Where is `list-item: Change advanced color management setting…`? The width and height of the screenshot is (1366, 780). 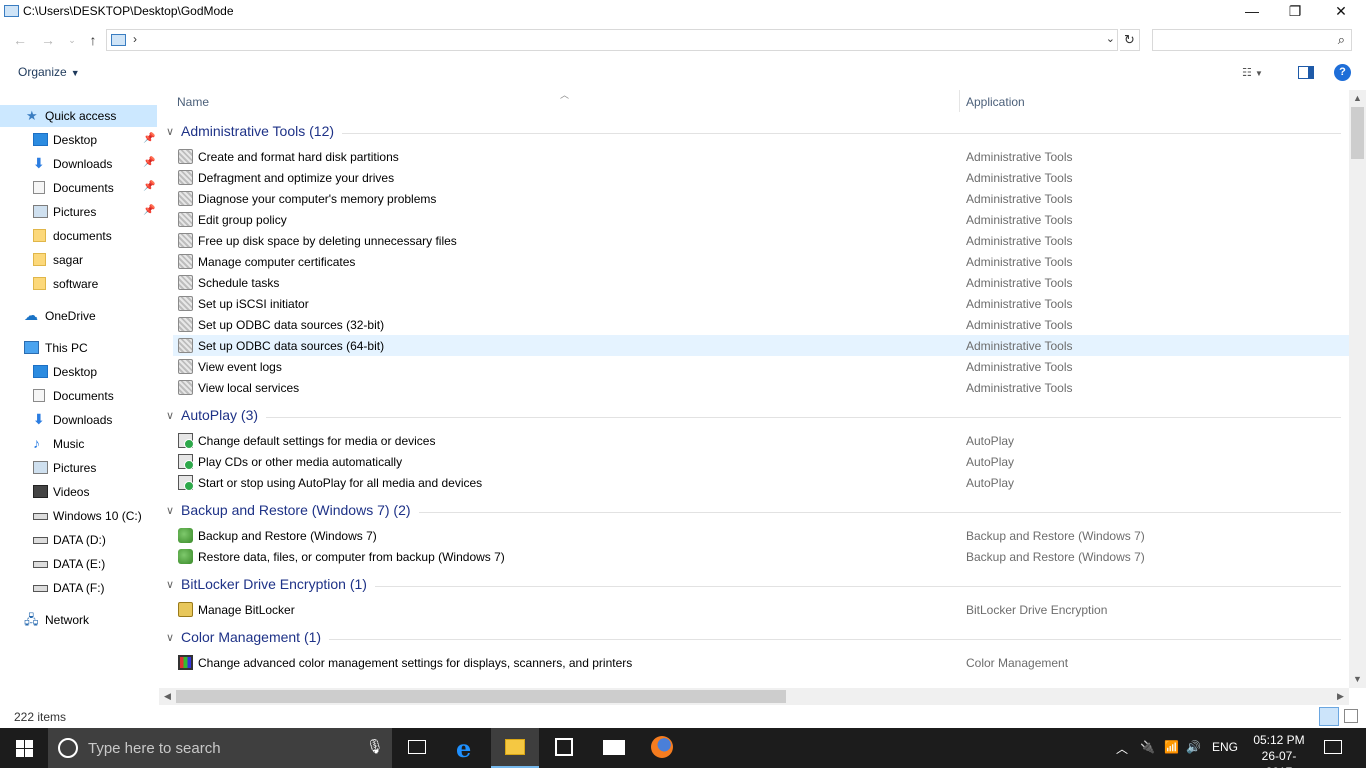
list-item: Change advanced color management setting… is located at coordinates (761, 662).